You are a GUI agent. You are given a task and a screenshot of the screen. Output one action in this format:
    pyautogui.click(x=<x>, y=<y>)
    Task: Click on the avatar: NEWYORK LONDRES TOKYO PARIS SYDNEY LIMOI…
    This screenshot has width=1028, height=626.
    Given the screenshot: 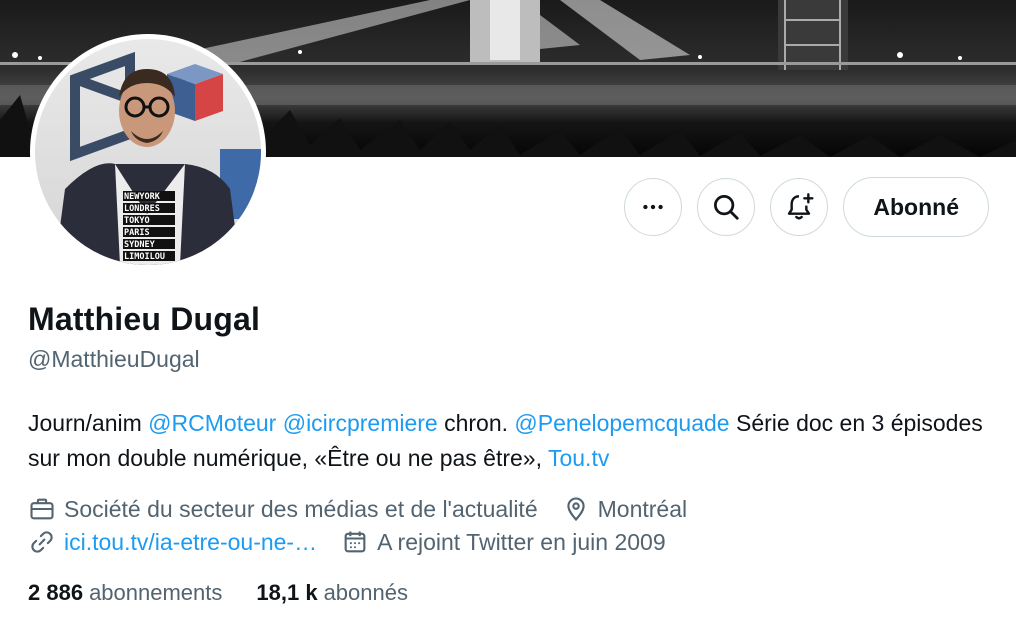 What is the action you would take?
    pyautogui.click(x=148, y=152)
    